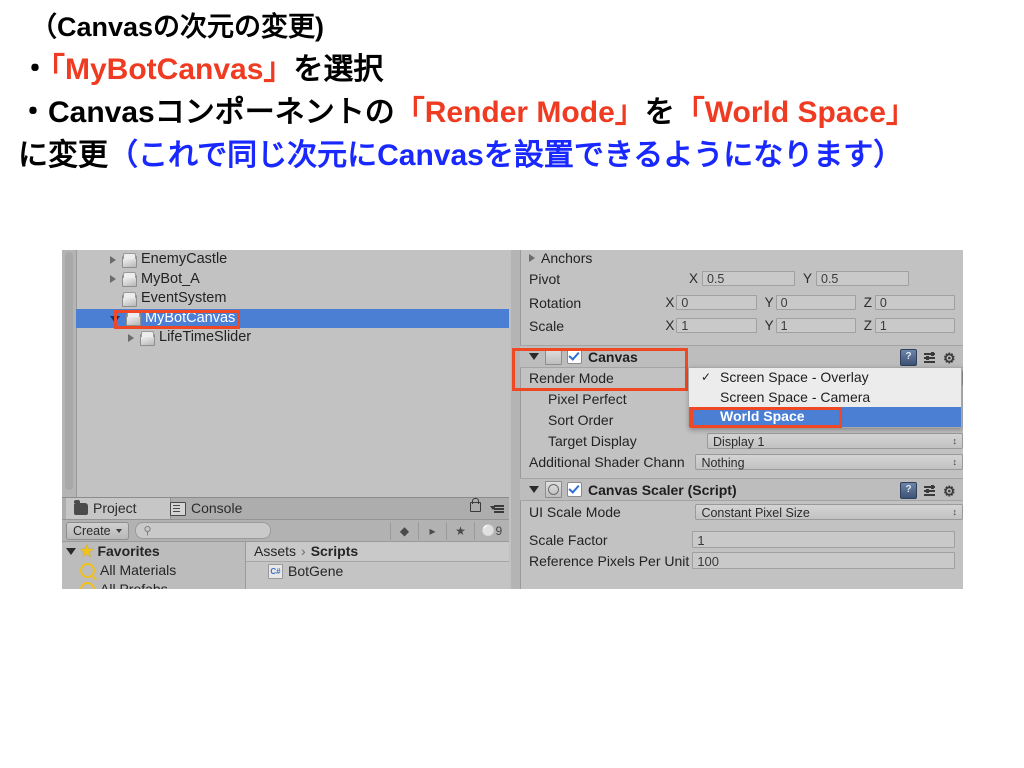  What do you see at coordinates (823, 539) in the screenshot?
I see `scale-factor-field: 1` at bounding box center [823, 539].